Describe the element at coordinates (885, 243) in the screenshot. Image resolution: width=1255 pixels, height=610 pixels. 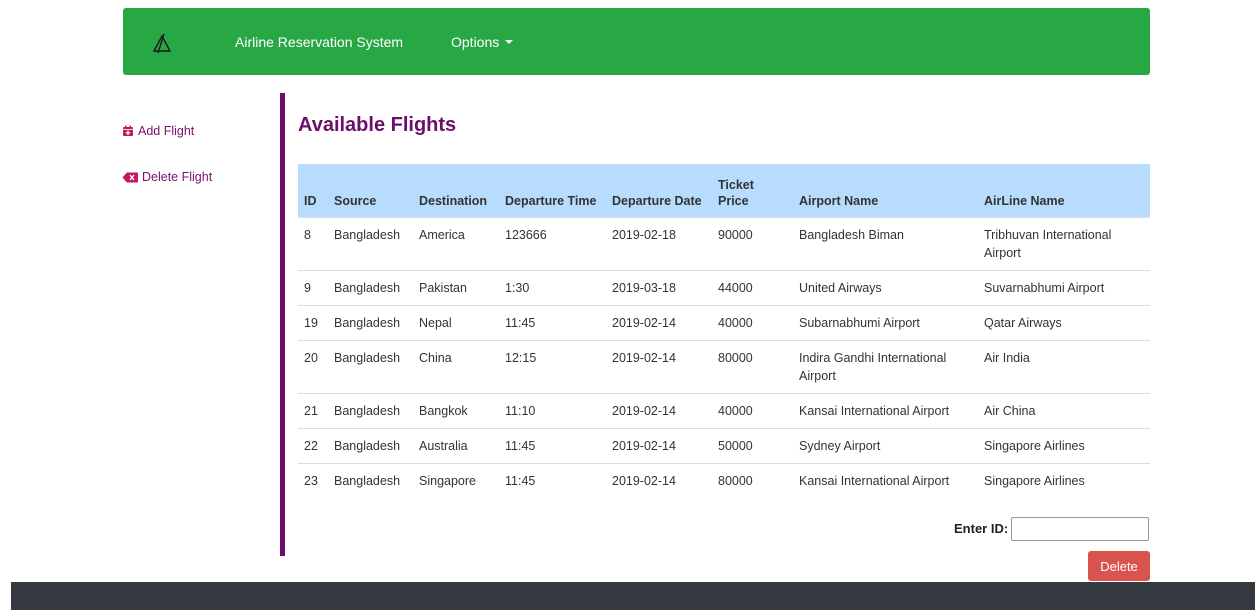
I see `table-cell: Bangladesh Biman` at that location.